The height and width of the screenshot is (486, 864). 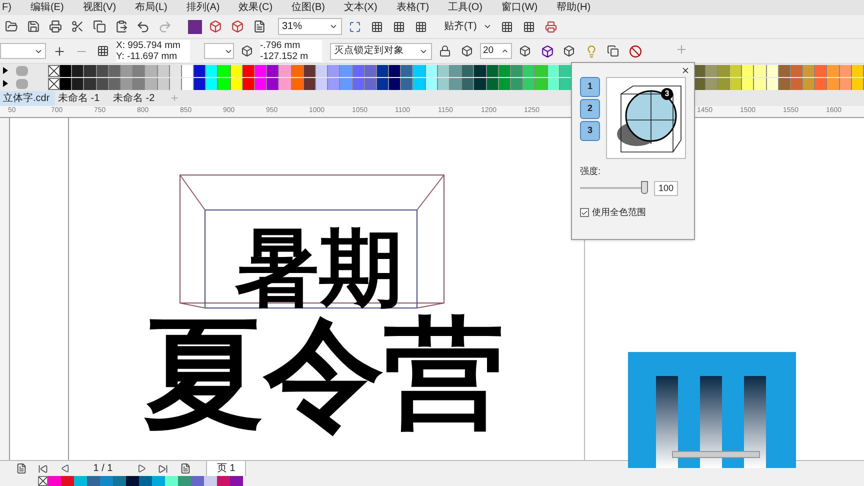 I want to click on document-tab: 未命名 -1, so click(x=82, y=98).